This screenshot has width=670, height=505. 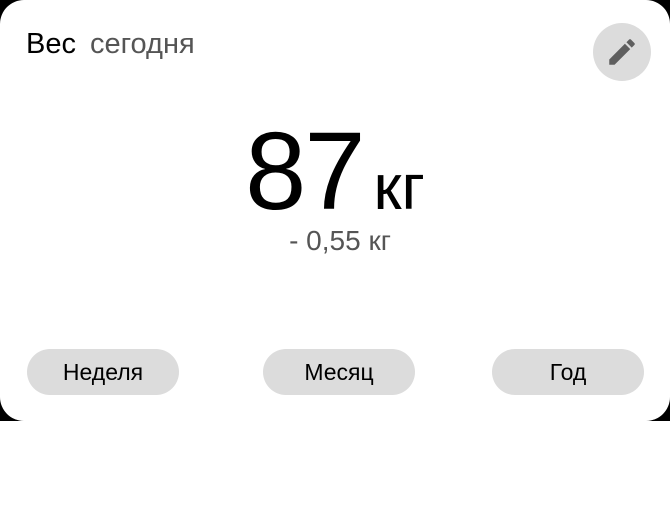 What do you see at coordinates (340, 240) in the screenshot?
I see `weight-change: - 0,55 кг` at bounding box center [340, 240].